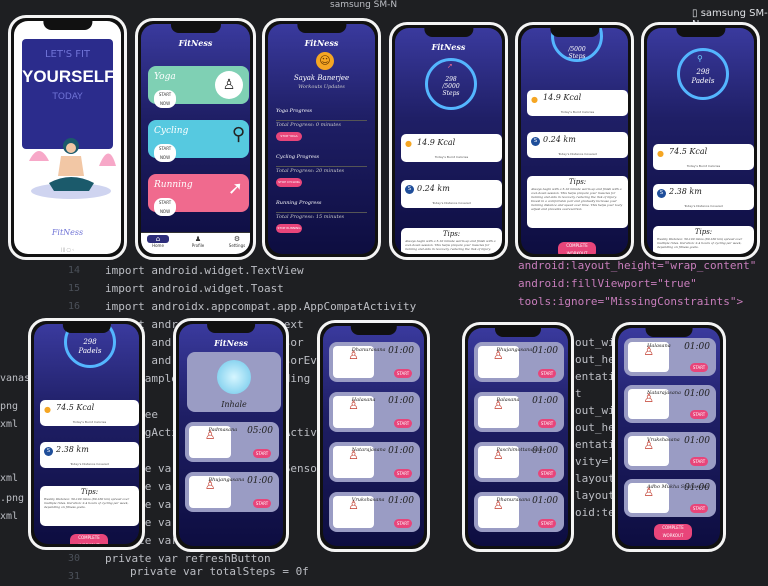  Describe the element at coordinates (165, 207) in the screenshot. I see `running-start-button: START NOW` at that location.